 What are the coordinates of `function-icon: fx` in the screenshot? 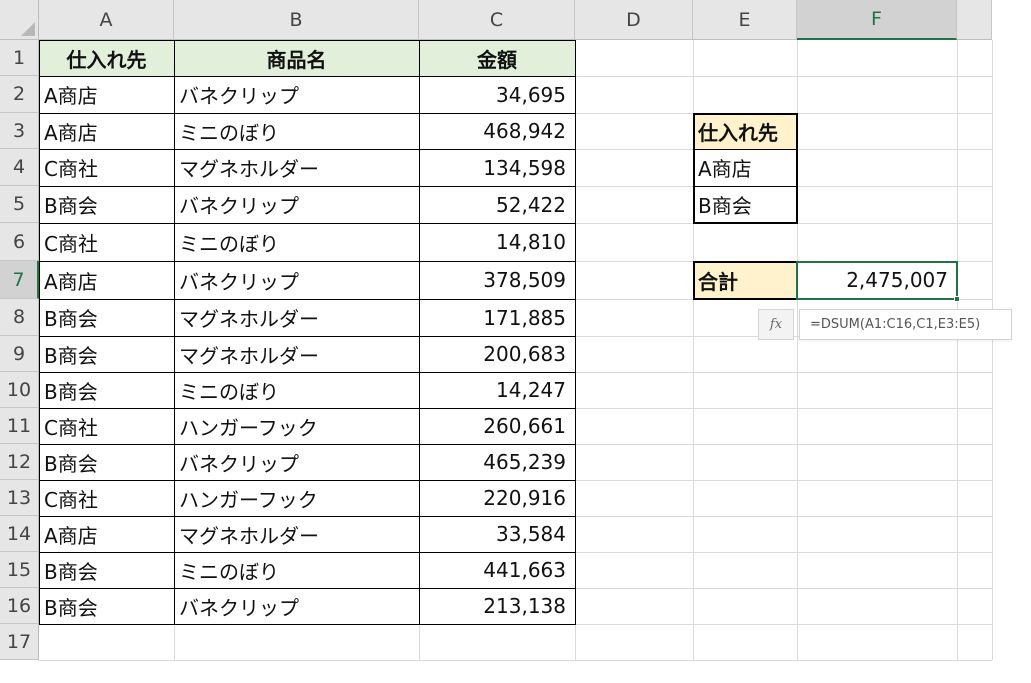 It's located at (776, 324).